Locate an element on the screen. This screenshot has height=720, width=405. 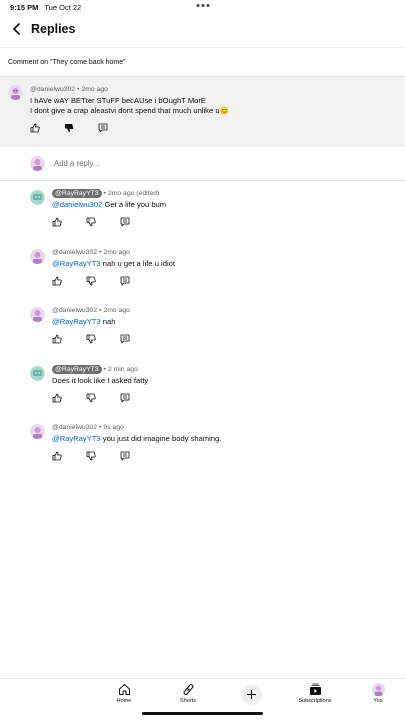
nav-shorts: Shorts is located at coordinates (188, 693).